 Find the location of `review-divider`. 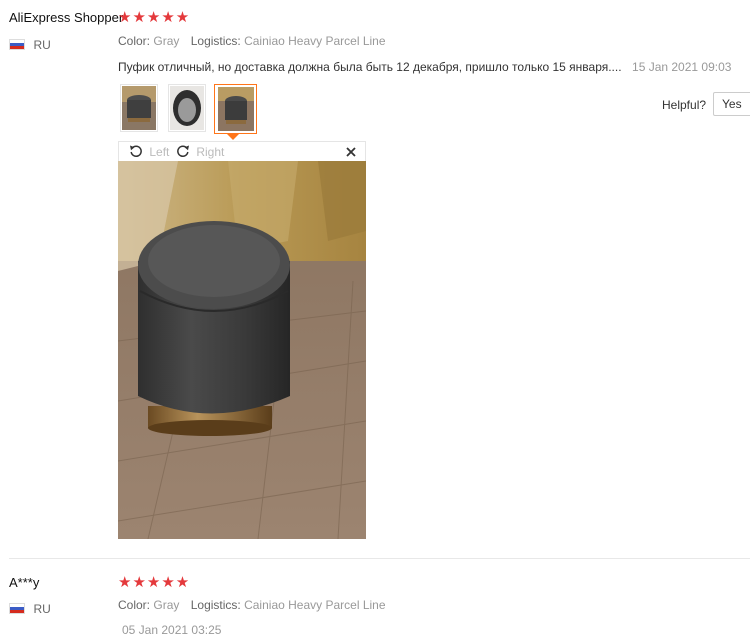

review-divider is located at coordinates (379, 558).